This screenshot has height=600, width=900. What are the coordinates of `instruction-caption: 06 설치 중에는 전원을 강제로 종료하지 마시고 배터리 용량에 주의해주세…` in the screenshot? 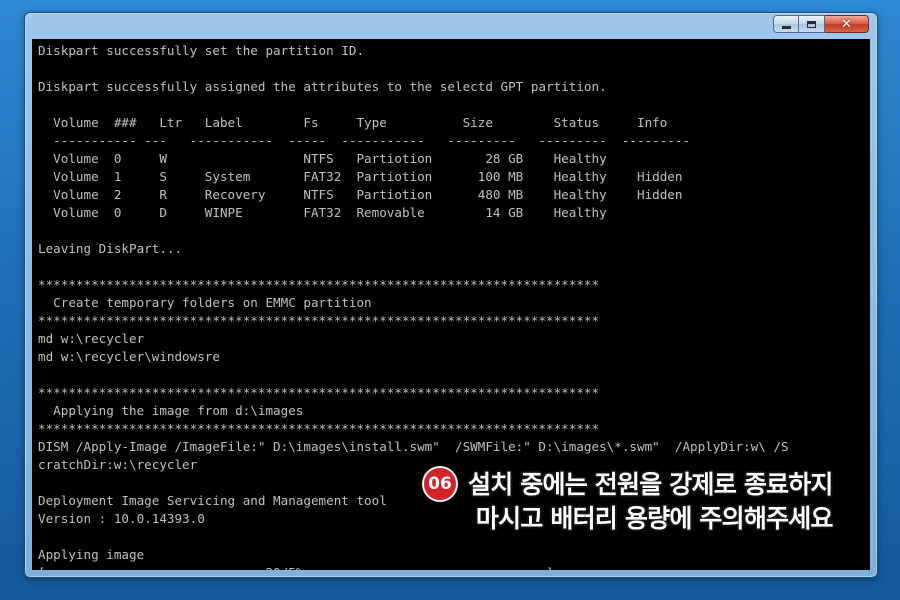 It's located at (627, 501).